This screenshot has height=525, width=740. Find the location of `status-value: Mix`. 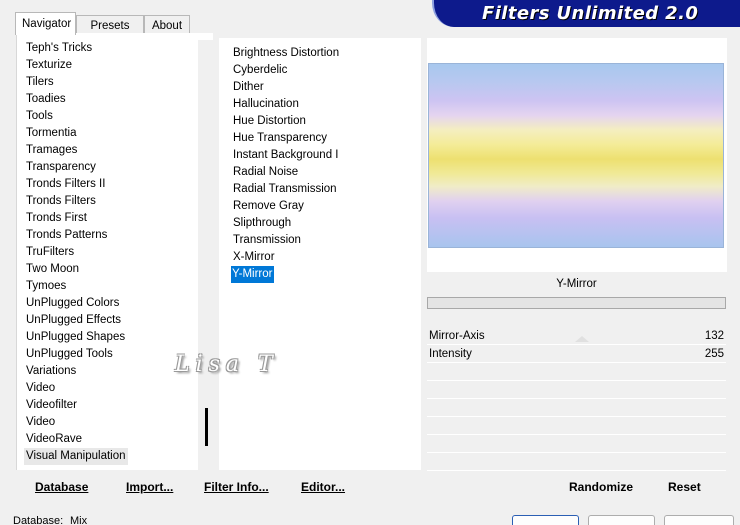

status-value: Mix is located at coordinates (79, 520).